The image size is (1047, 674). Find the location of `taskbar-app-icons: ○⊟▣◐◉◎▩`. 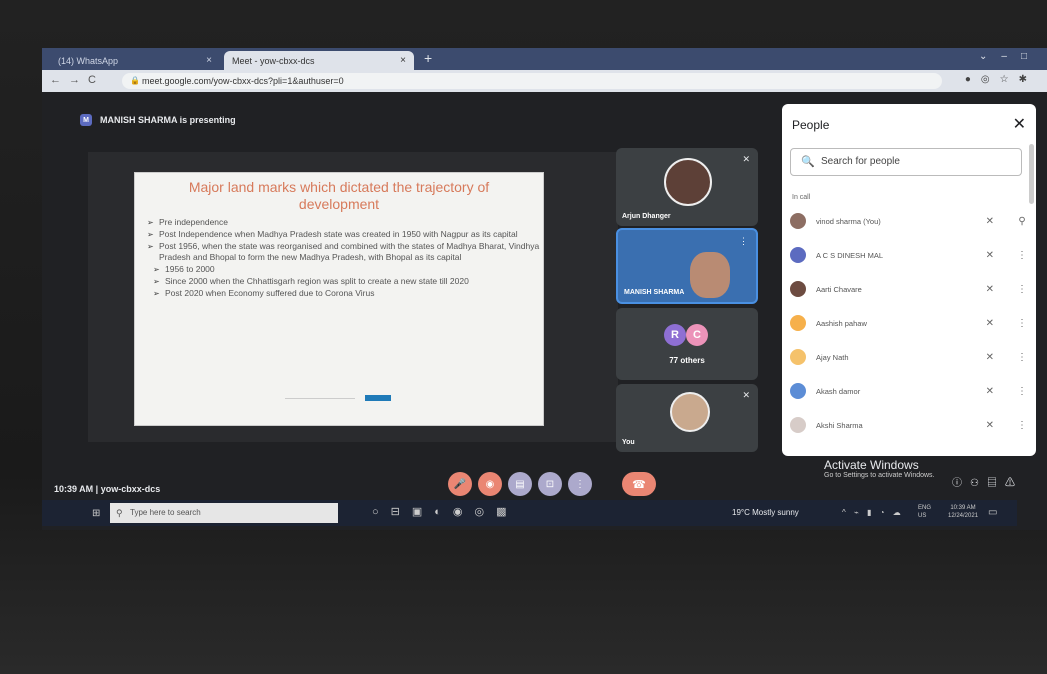

taskbar-app-icons: ○⊟▣◐◉◎▩ is located at coordinates (445, 511).